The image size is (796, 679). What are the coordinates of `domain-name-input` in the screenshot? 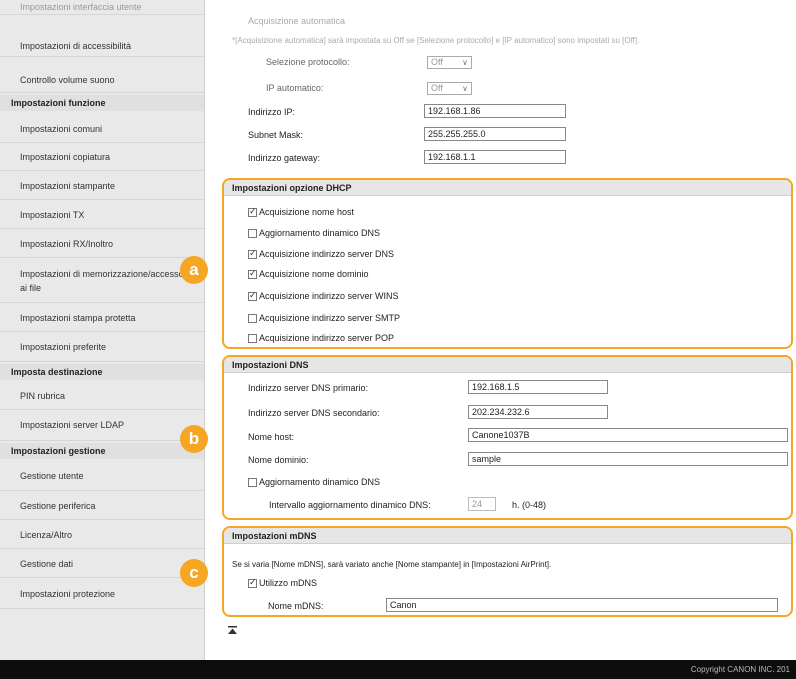 It's located at (628, 459).